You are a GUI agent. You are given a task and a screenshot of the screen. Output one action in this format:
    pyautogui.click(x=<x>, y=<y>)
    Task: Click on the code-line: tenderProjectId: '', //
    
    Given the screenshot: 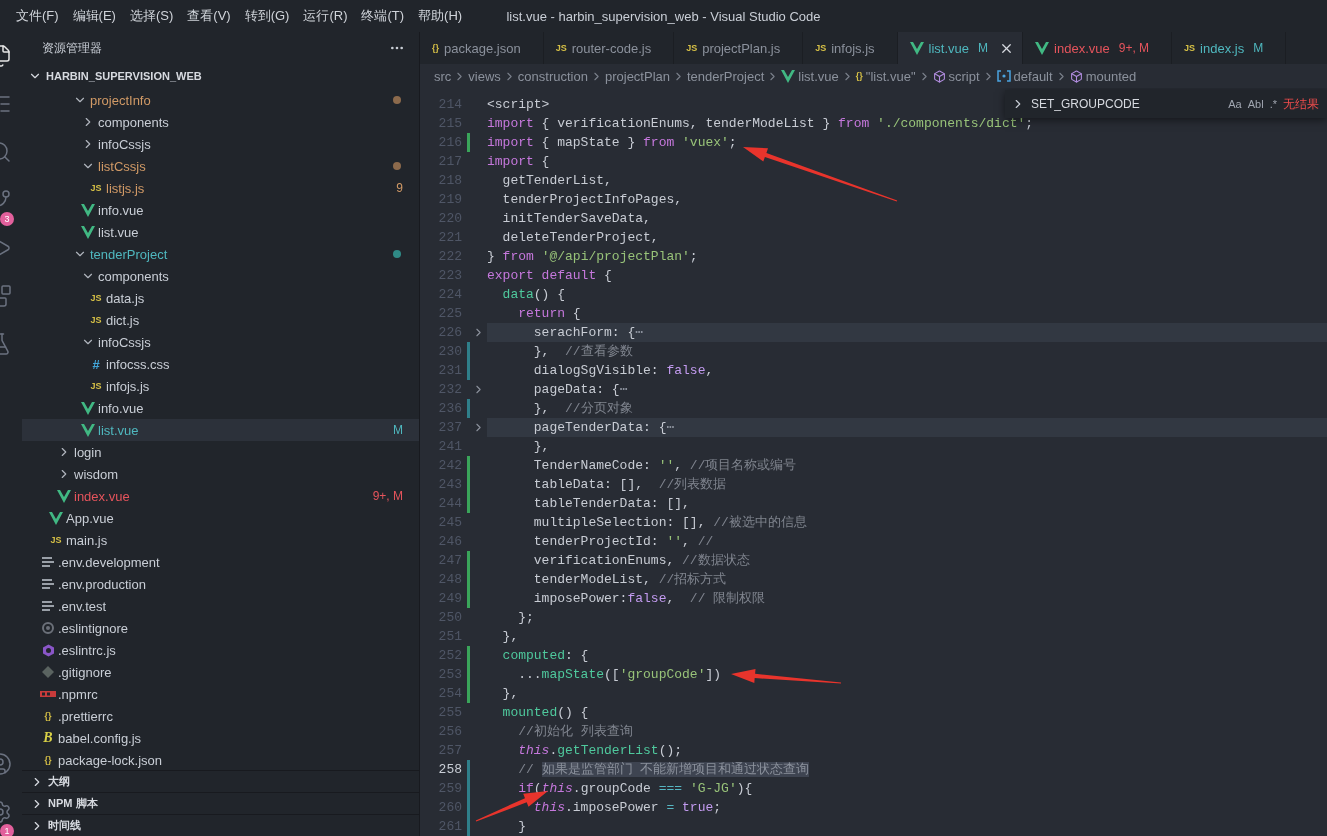 What is the action you would take?
    pyautogui.click(x=623, y=542)
    